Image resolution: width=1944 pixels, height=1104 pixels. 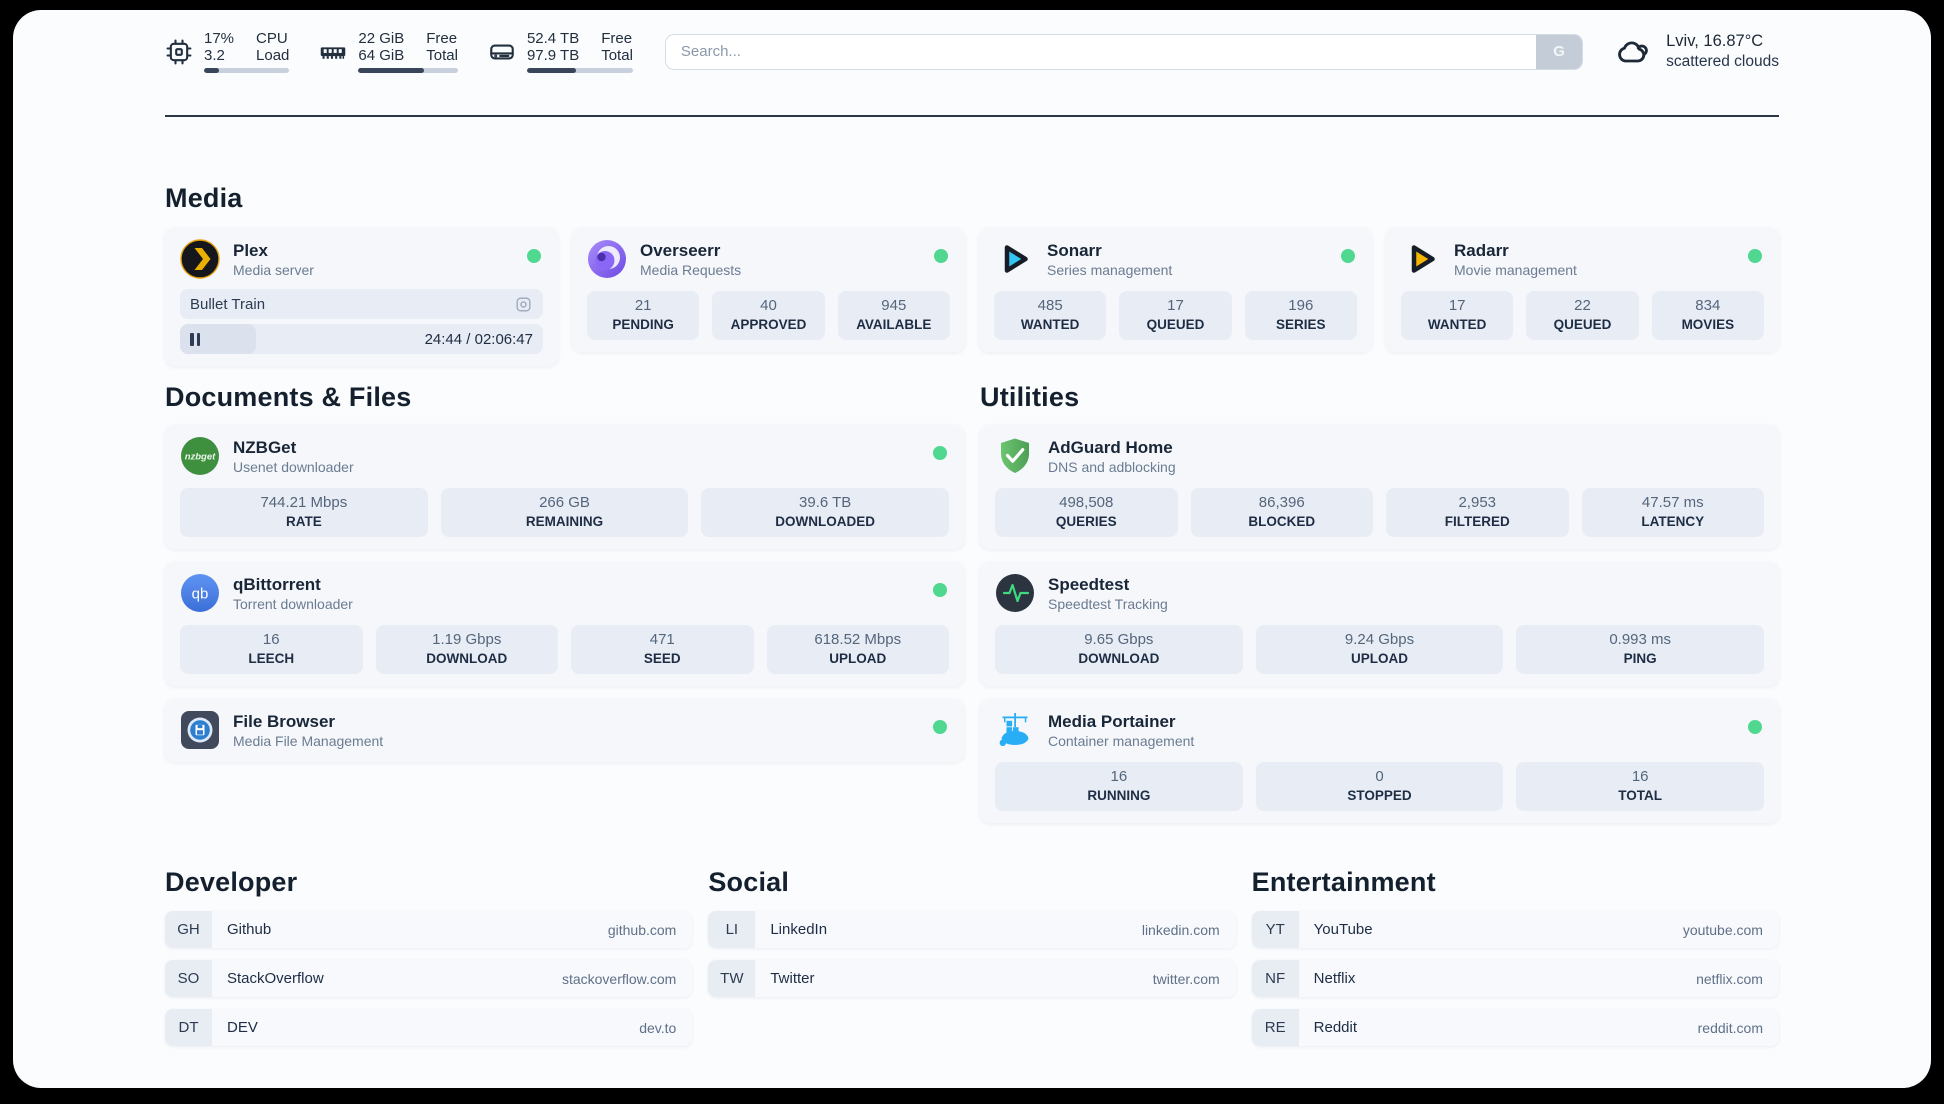 What do you see at coordinates (643, 315) in the screenshot?
I see `stat-box: 21 PENDING` at bounding box center [643, 315].